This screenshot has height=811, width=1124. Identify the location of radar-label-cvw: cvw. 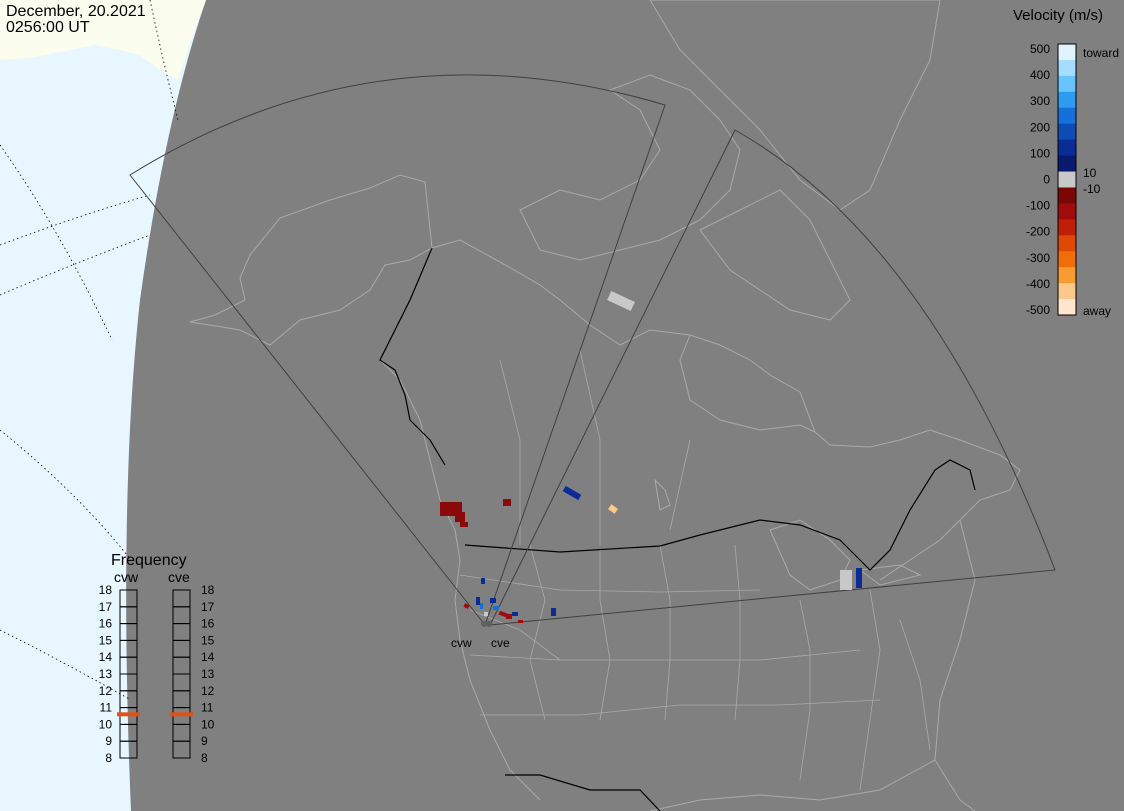
(461, 643).